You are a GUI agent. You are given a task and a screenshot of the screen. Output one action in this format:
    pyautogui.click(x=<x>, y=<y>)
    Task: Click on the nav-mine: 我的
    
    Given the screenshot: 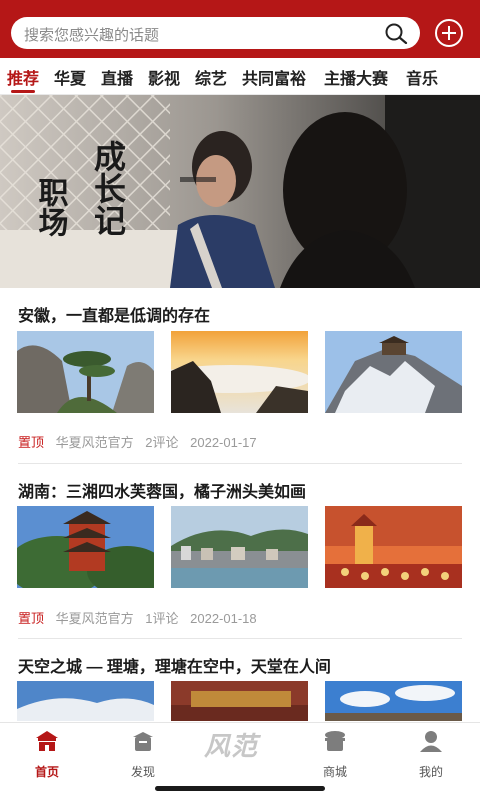 What is the action you would take?
    pyautogui.click(x=431, y=754)
    